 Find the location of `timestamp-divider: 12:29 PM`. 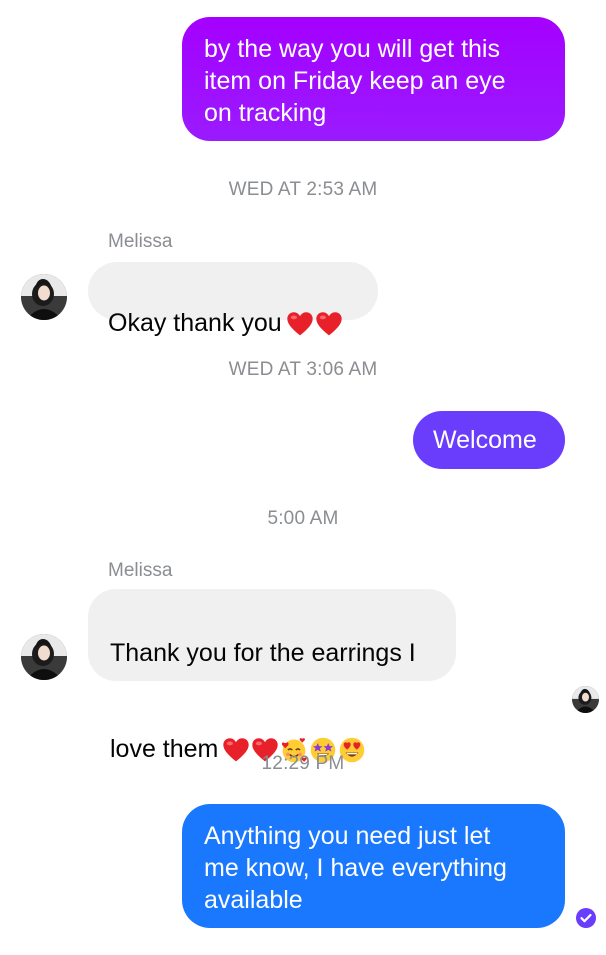

timestamp-divider: 12:29 PM is located at coordinates (303, 763).